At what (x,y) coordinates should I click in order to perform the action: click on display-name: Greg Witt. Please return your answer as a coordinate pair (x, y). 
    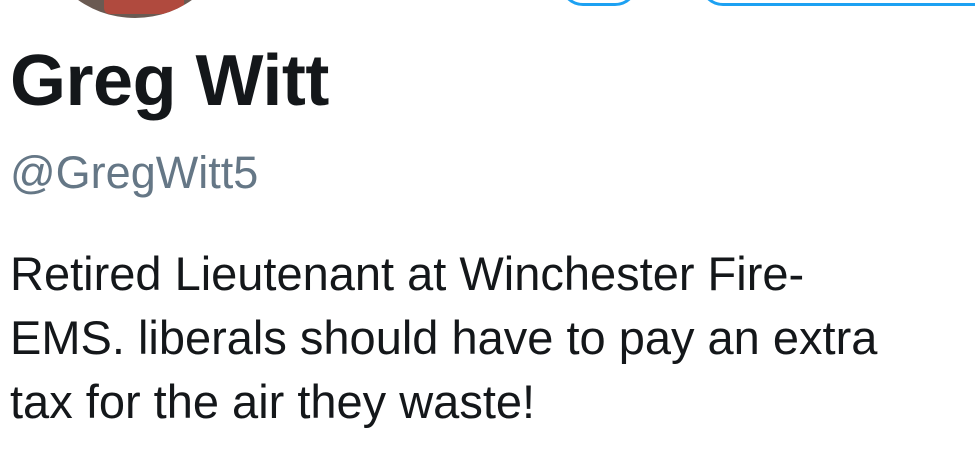
    Looking at the image, I should click on (169, 81).